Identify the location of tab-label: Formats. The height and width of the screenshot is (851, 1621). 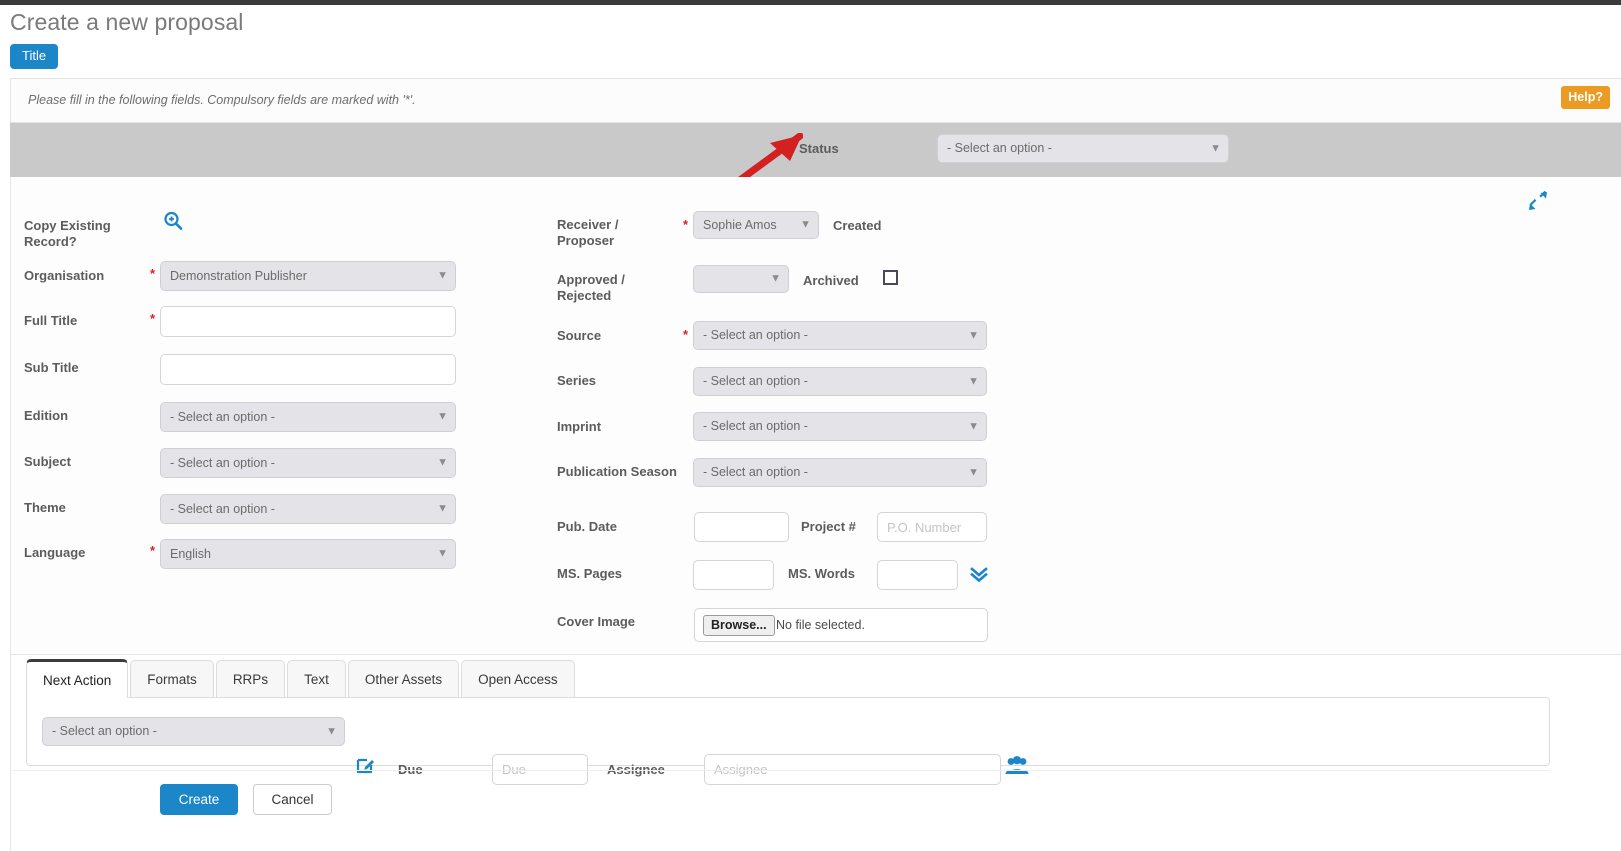
(172, 679).